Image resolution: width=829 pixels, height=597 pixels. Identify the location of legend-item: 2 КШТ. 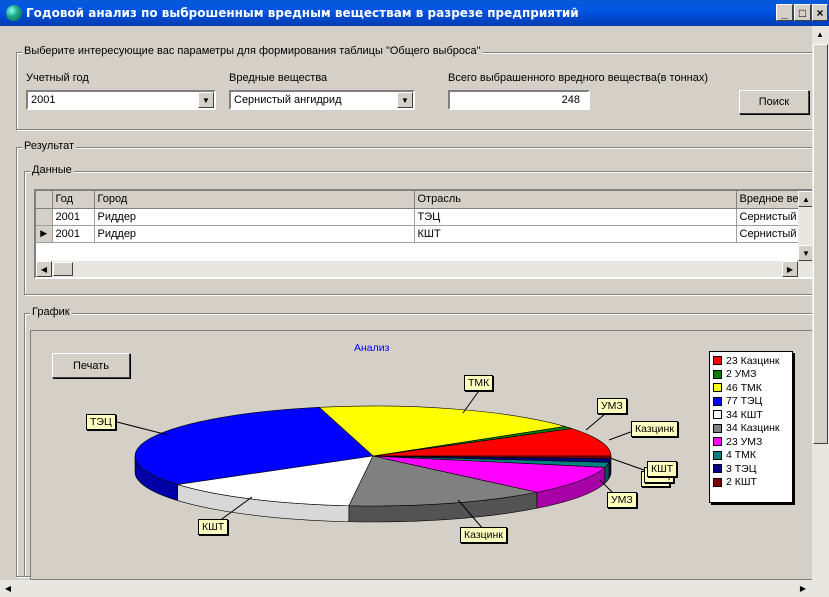
(751, 483).